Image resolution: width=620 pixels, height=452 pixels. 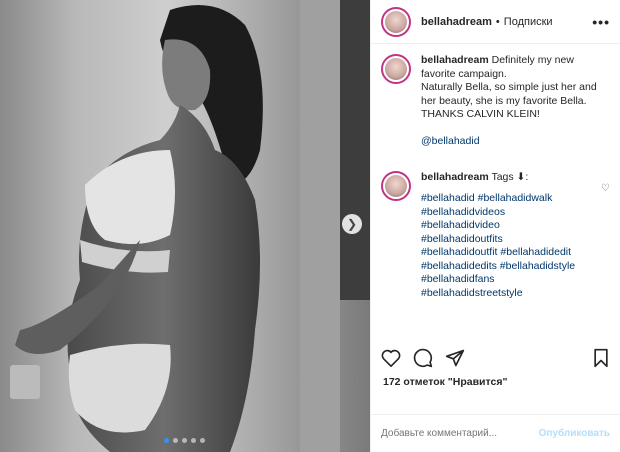 I want to click on follow-status-button: Подписки, so click(x=528, y=22).